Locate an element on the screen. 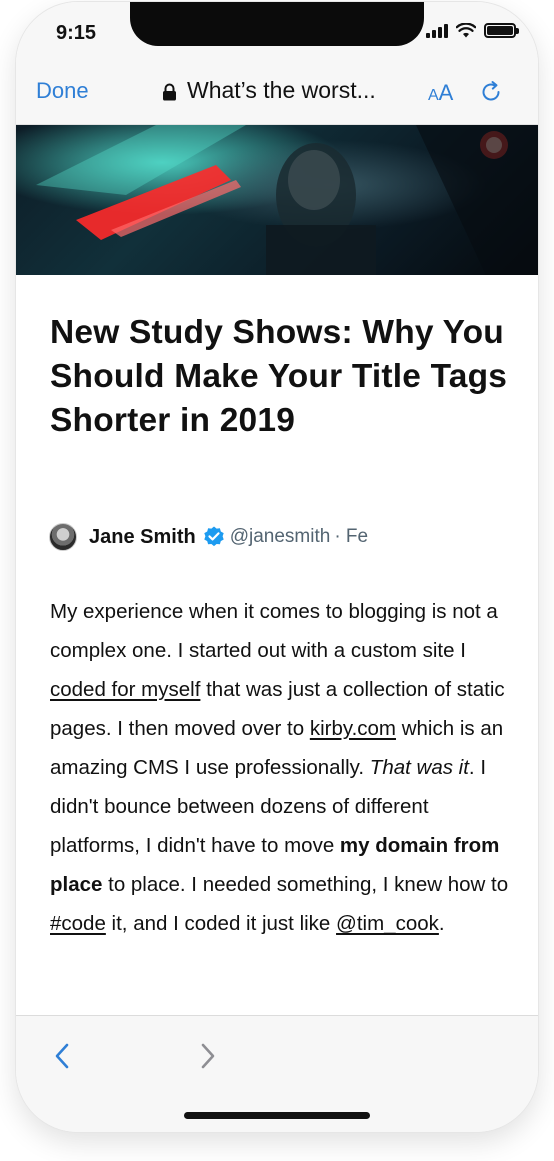 The height and width of the screenshot is (1161, 554). body-text: . is located at coordinates (441, 923).